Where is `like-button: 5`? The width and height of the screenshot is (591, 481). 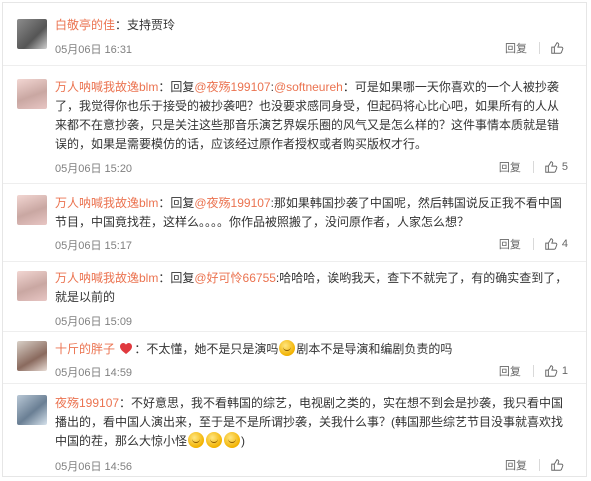
like-button: 5 is located at coordinates (556, 167).